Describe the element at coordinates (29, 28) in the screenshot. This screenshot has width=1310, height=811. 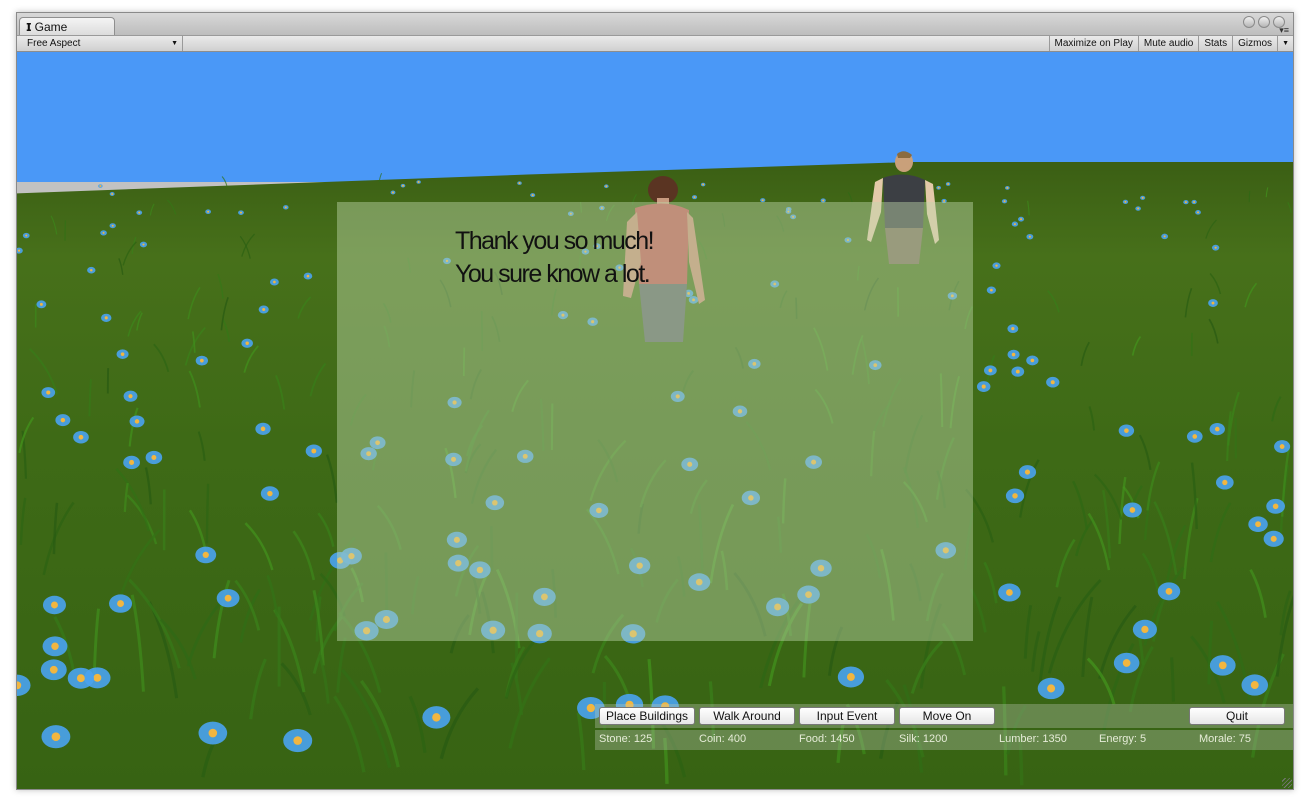
I see `unity-icon: 𝗜` at that location.